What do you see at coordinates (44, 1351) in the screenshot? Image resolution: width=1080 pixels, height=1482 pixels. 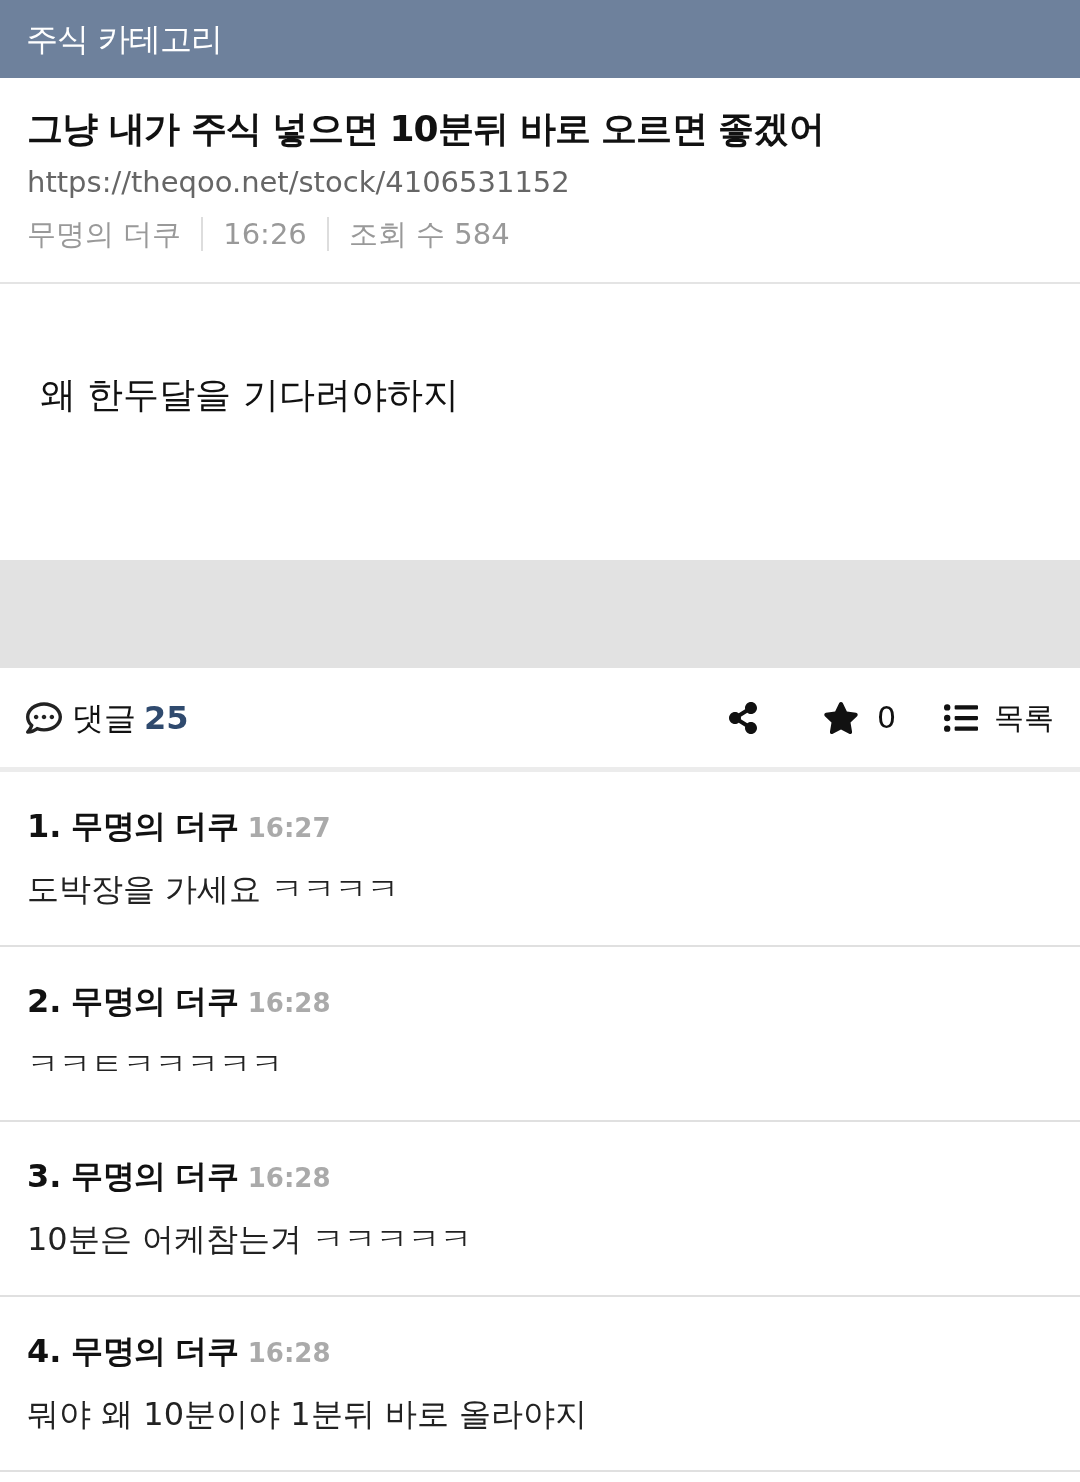 I see `comment-number: 4.` at bounding box center [44, 1351].